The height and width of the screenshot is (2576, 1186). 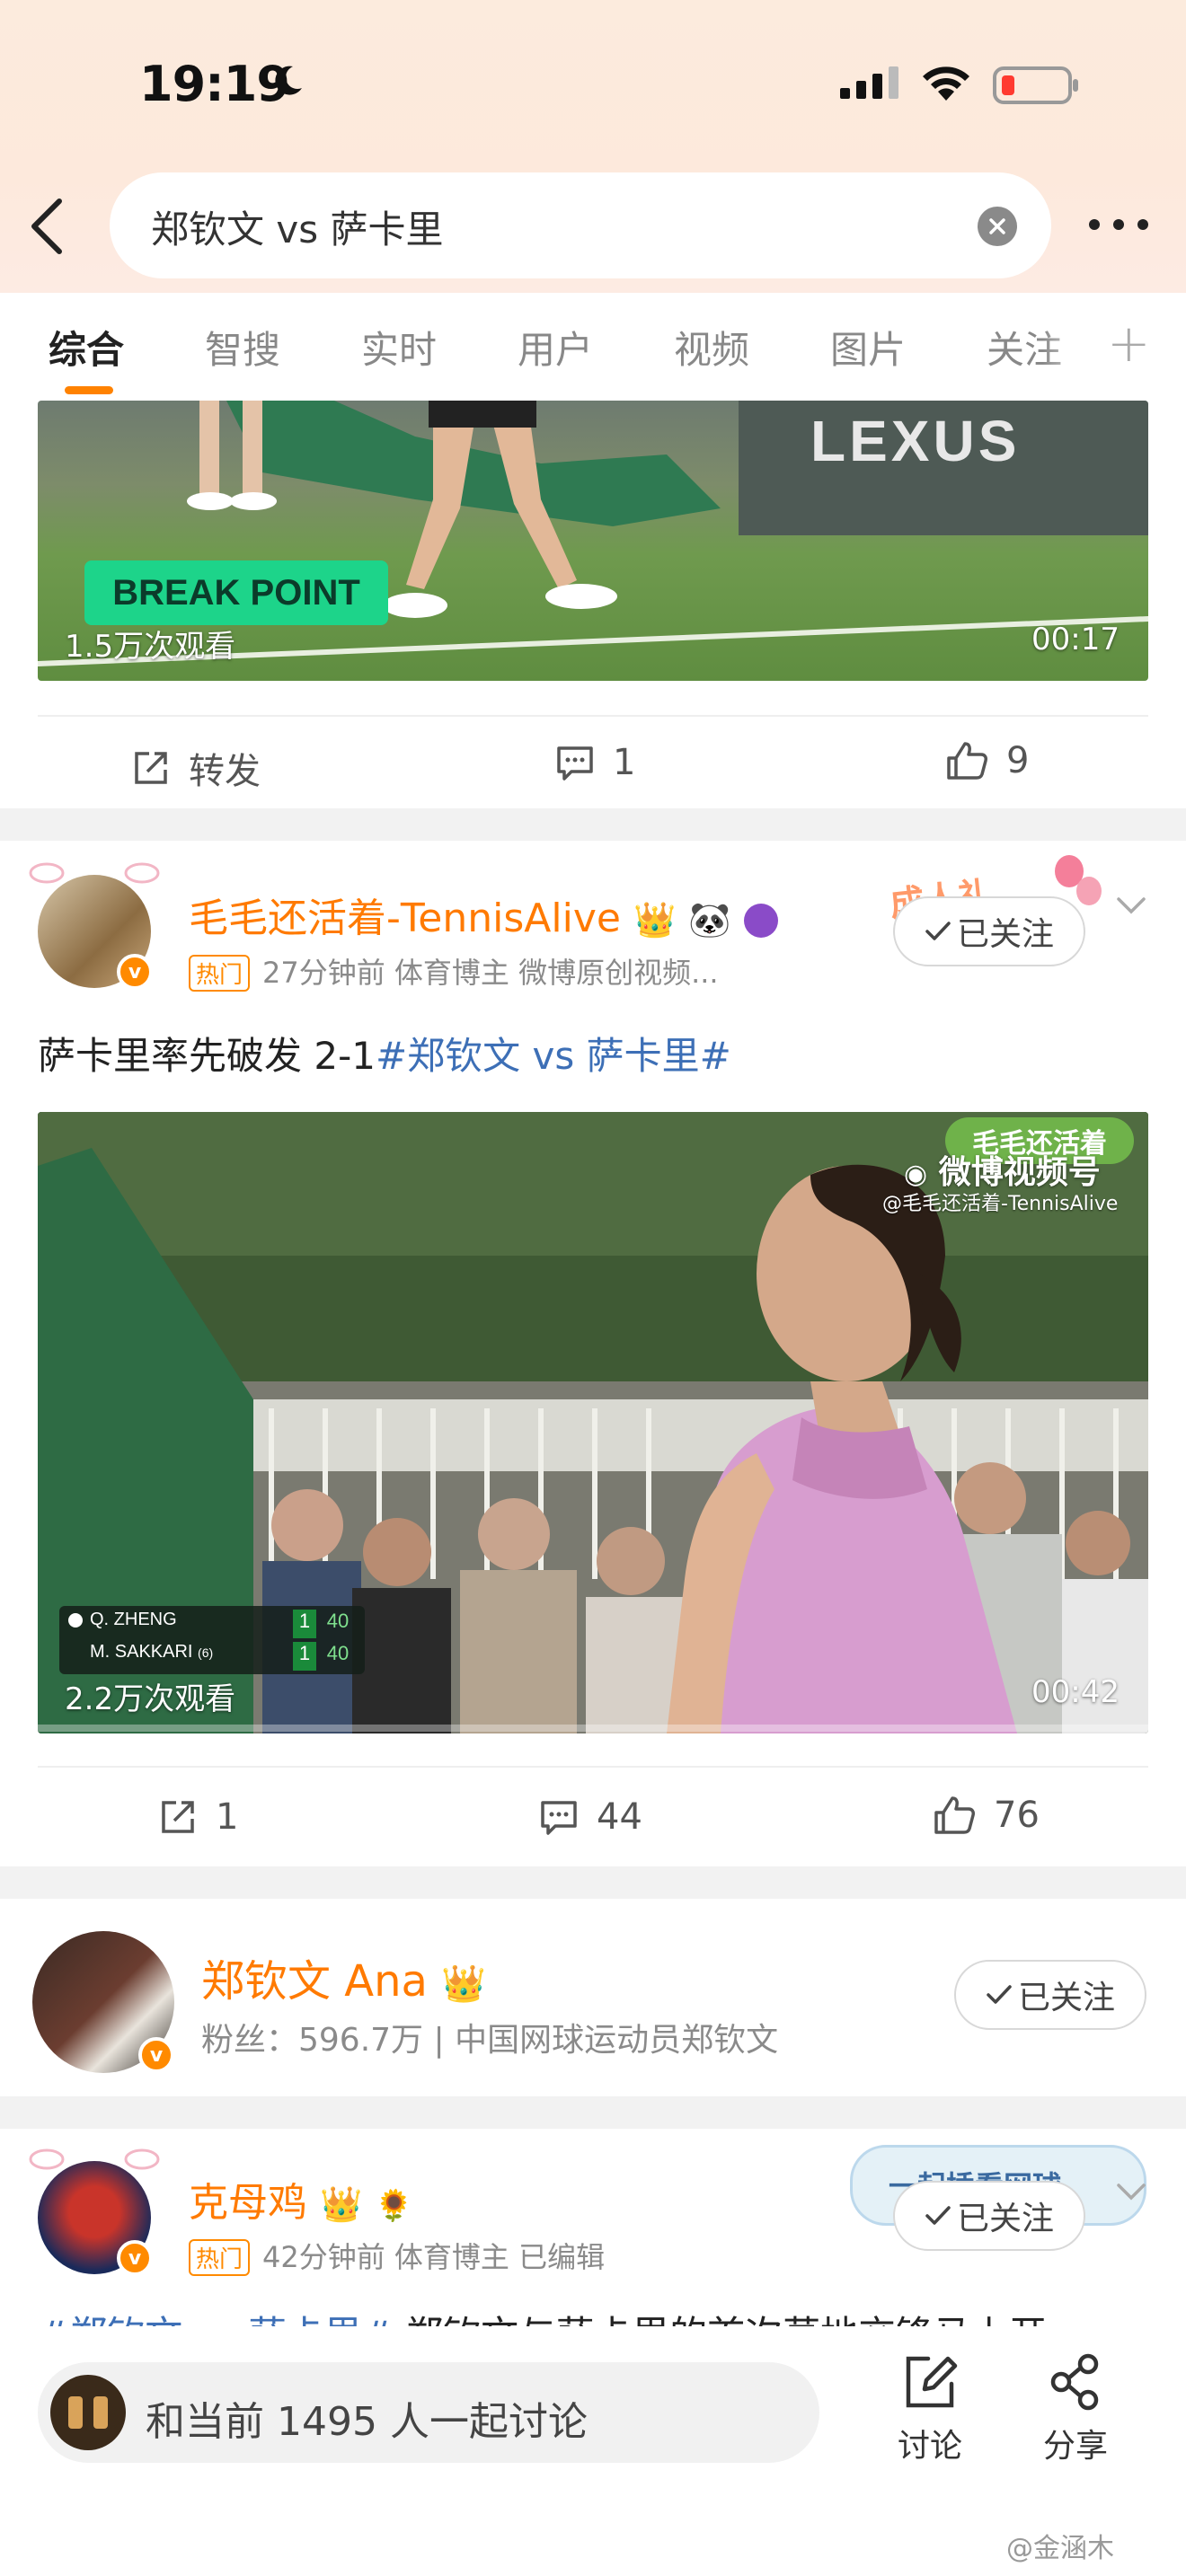 I want to click on tab-comprehensive: 综合, so click(x=86, y=347).